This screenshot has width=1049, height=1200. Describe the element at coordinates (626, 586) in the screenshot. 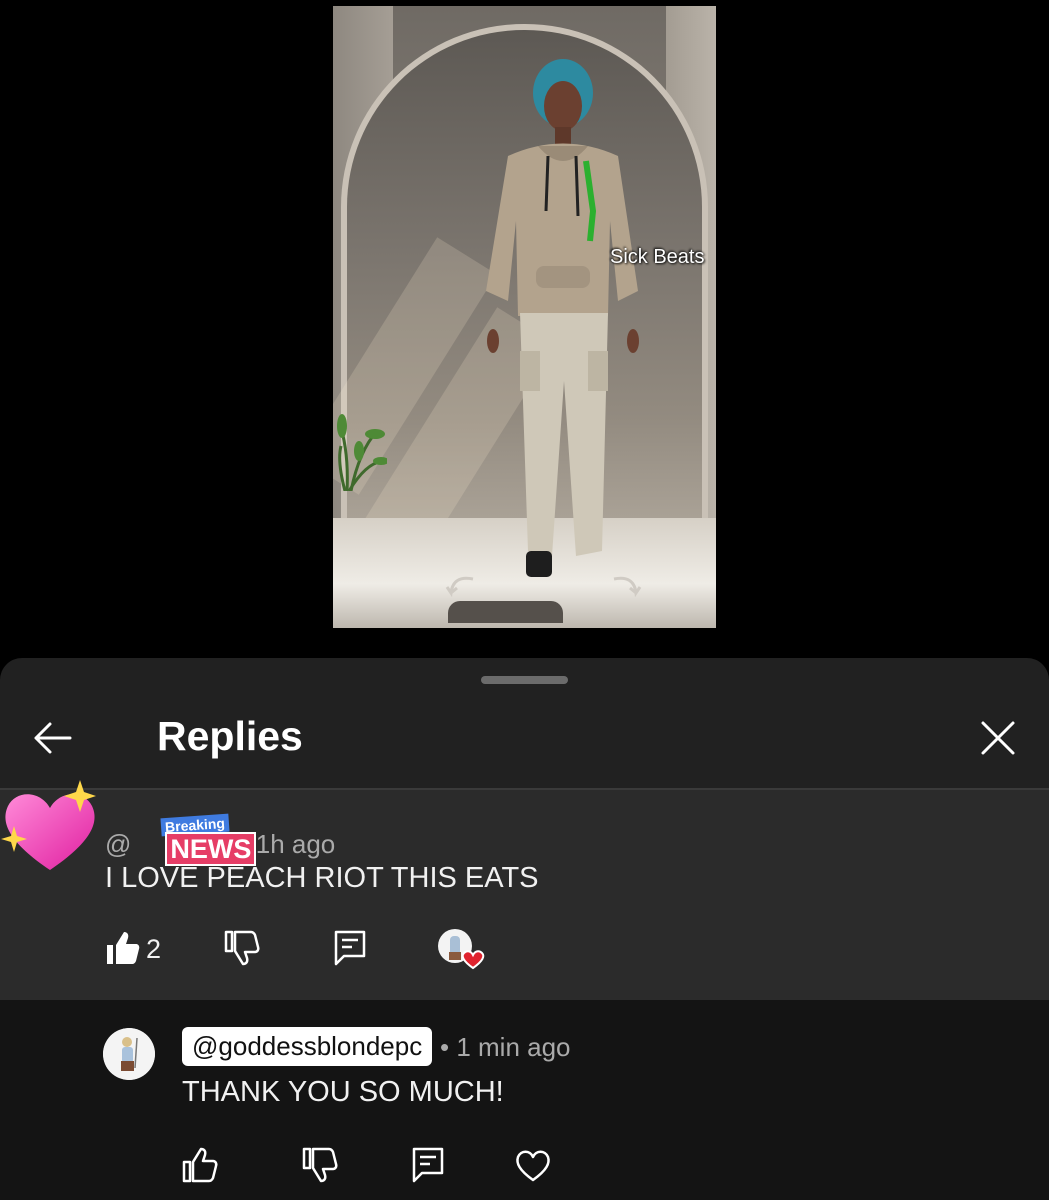

I see `rotate-right-icon` at that location.